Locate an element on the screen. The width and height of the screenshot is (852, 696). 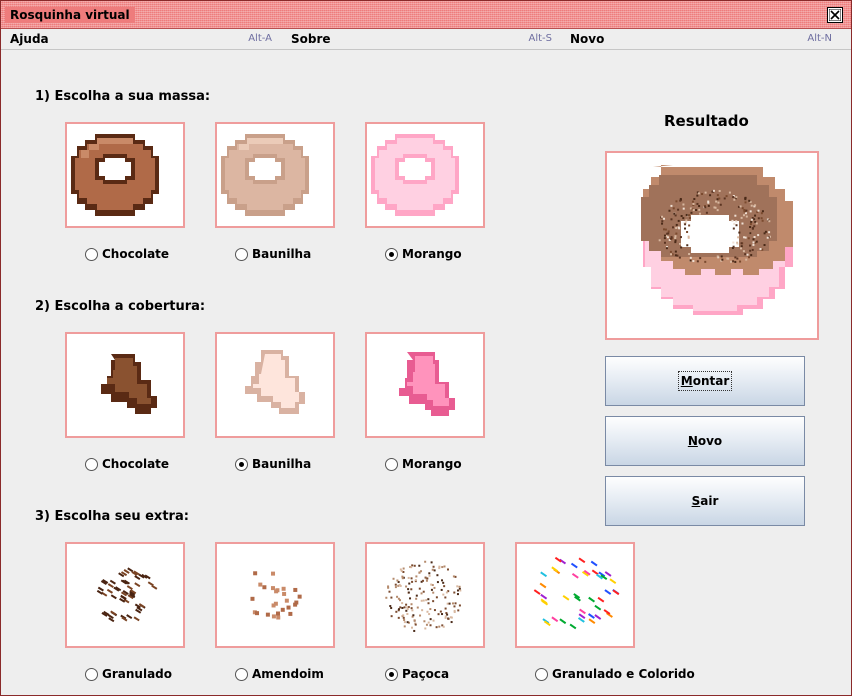
cobertura-baunilha-image is located at coordinates (275, 385).